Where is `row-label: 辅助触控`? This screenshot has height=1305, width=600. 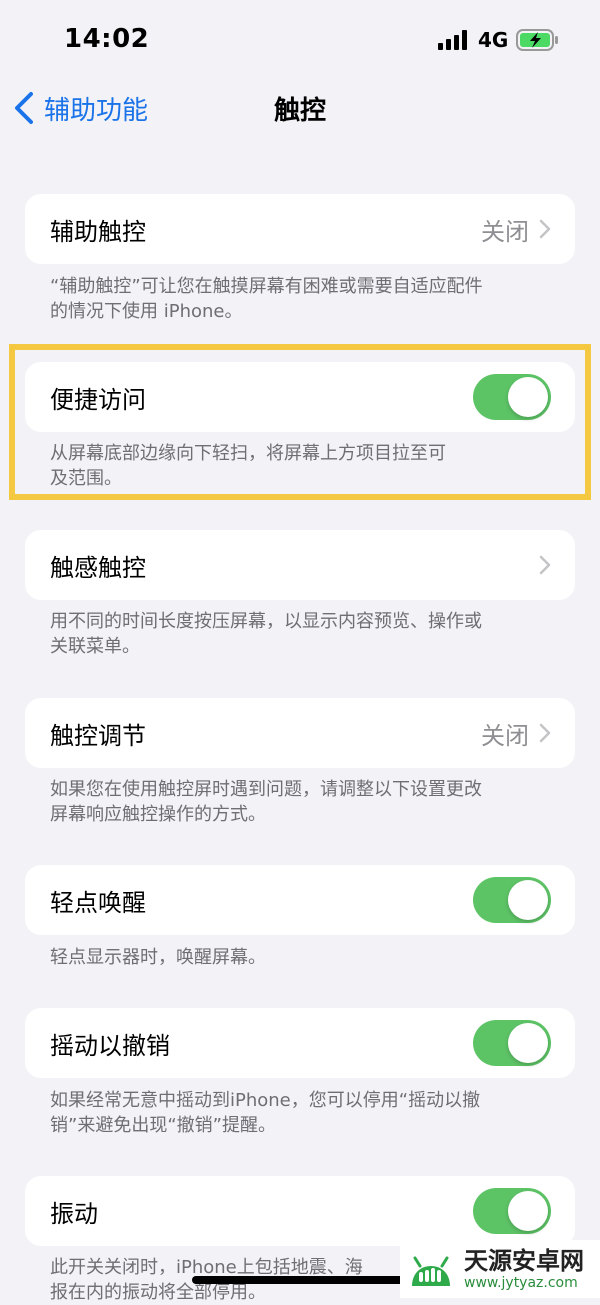
row-label: 辅助触控 is located at coordinates (98, 231).